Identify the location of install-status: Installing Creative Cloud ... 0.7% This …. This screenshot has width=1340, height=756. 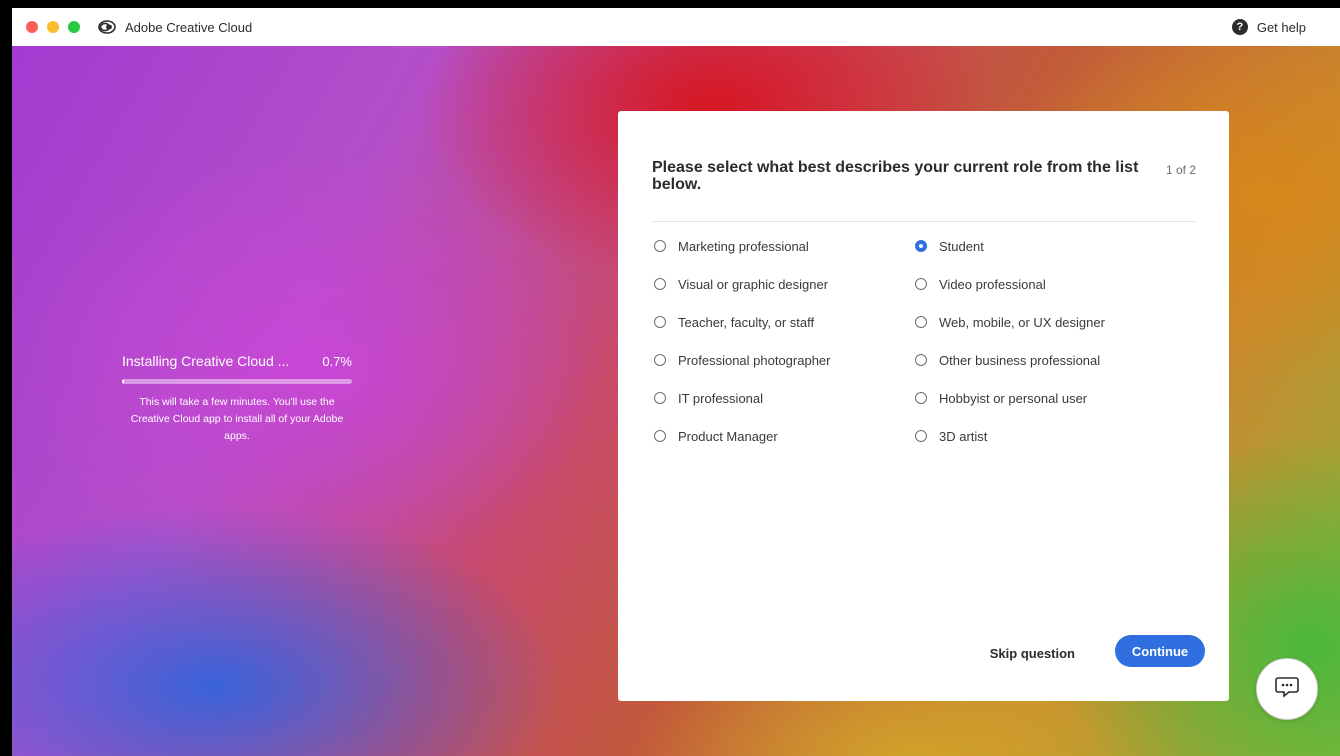
(237, 399).